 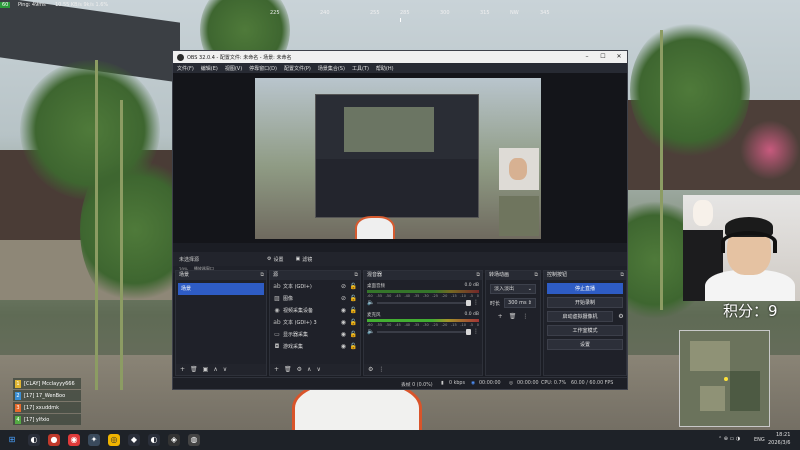 I want to click on dock-title: 源, so click(x=276, y=275).